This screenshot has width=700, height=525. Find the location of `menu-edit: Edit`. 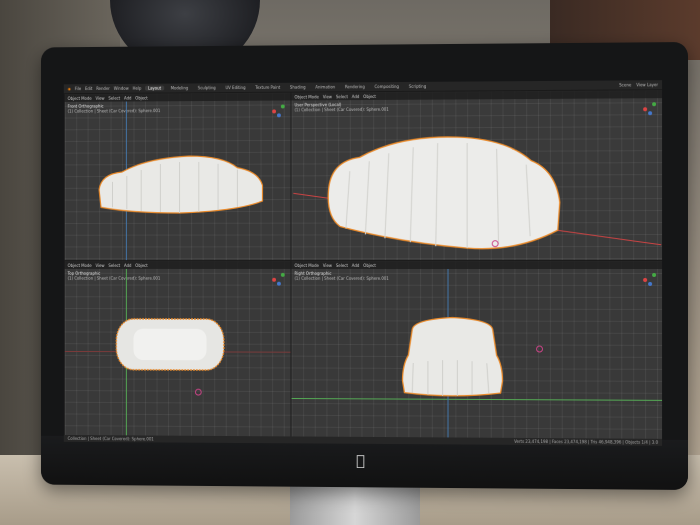

menu-edit: Edit is located at coordinates (88, 88).